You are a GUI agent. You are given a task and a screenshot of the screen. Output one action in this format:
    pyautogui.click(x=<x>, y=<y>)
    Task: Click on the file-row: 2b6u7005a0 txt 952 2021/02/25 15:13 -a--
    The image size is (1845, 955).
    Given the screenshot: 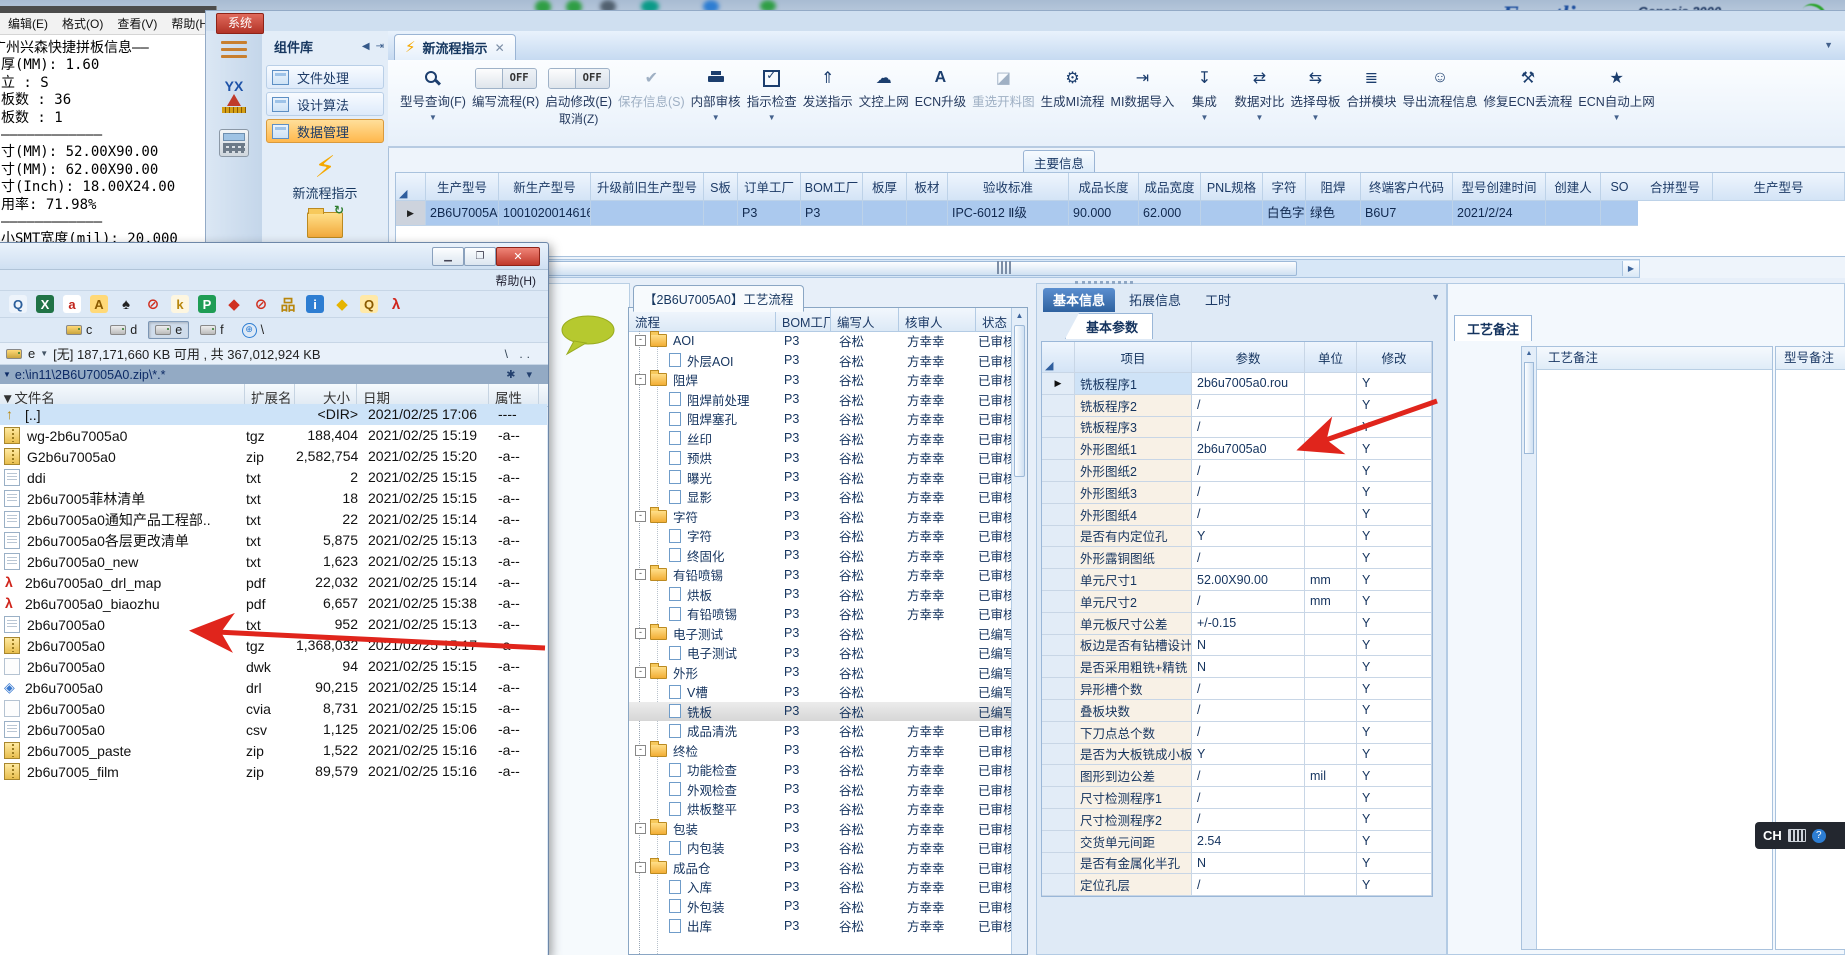 What is the action you would take?
    pyautogui.click(x=273, y=624)
    